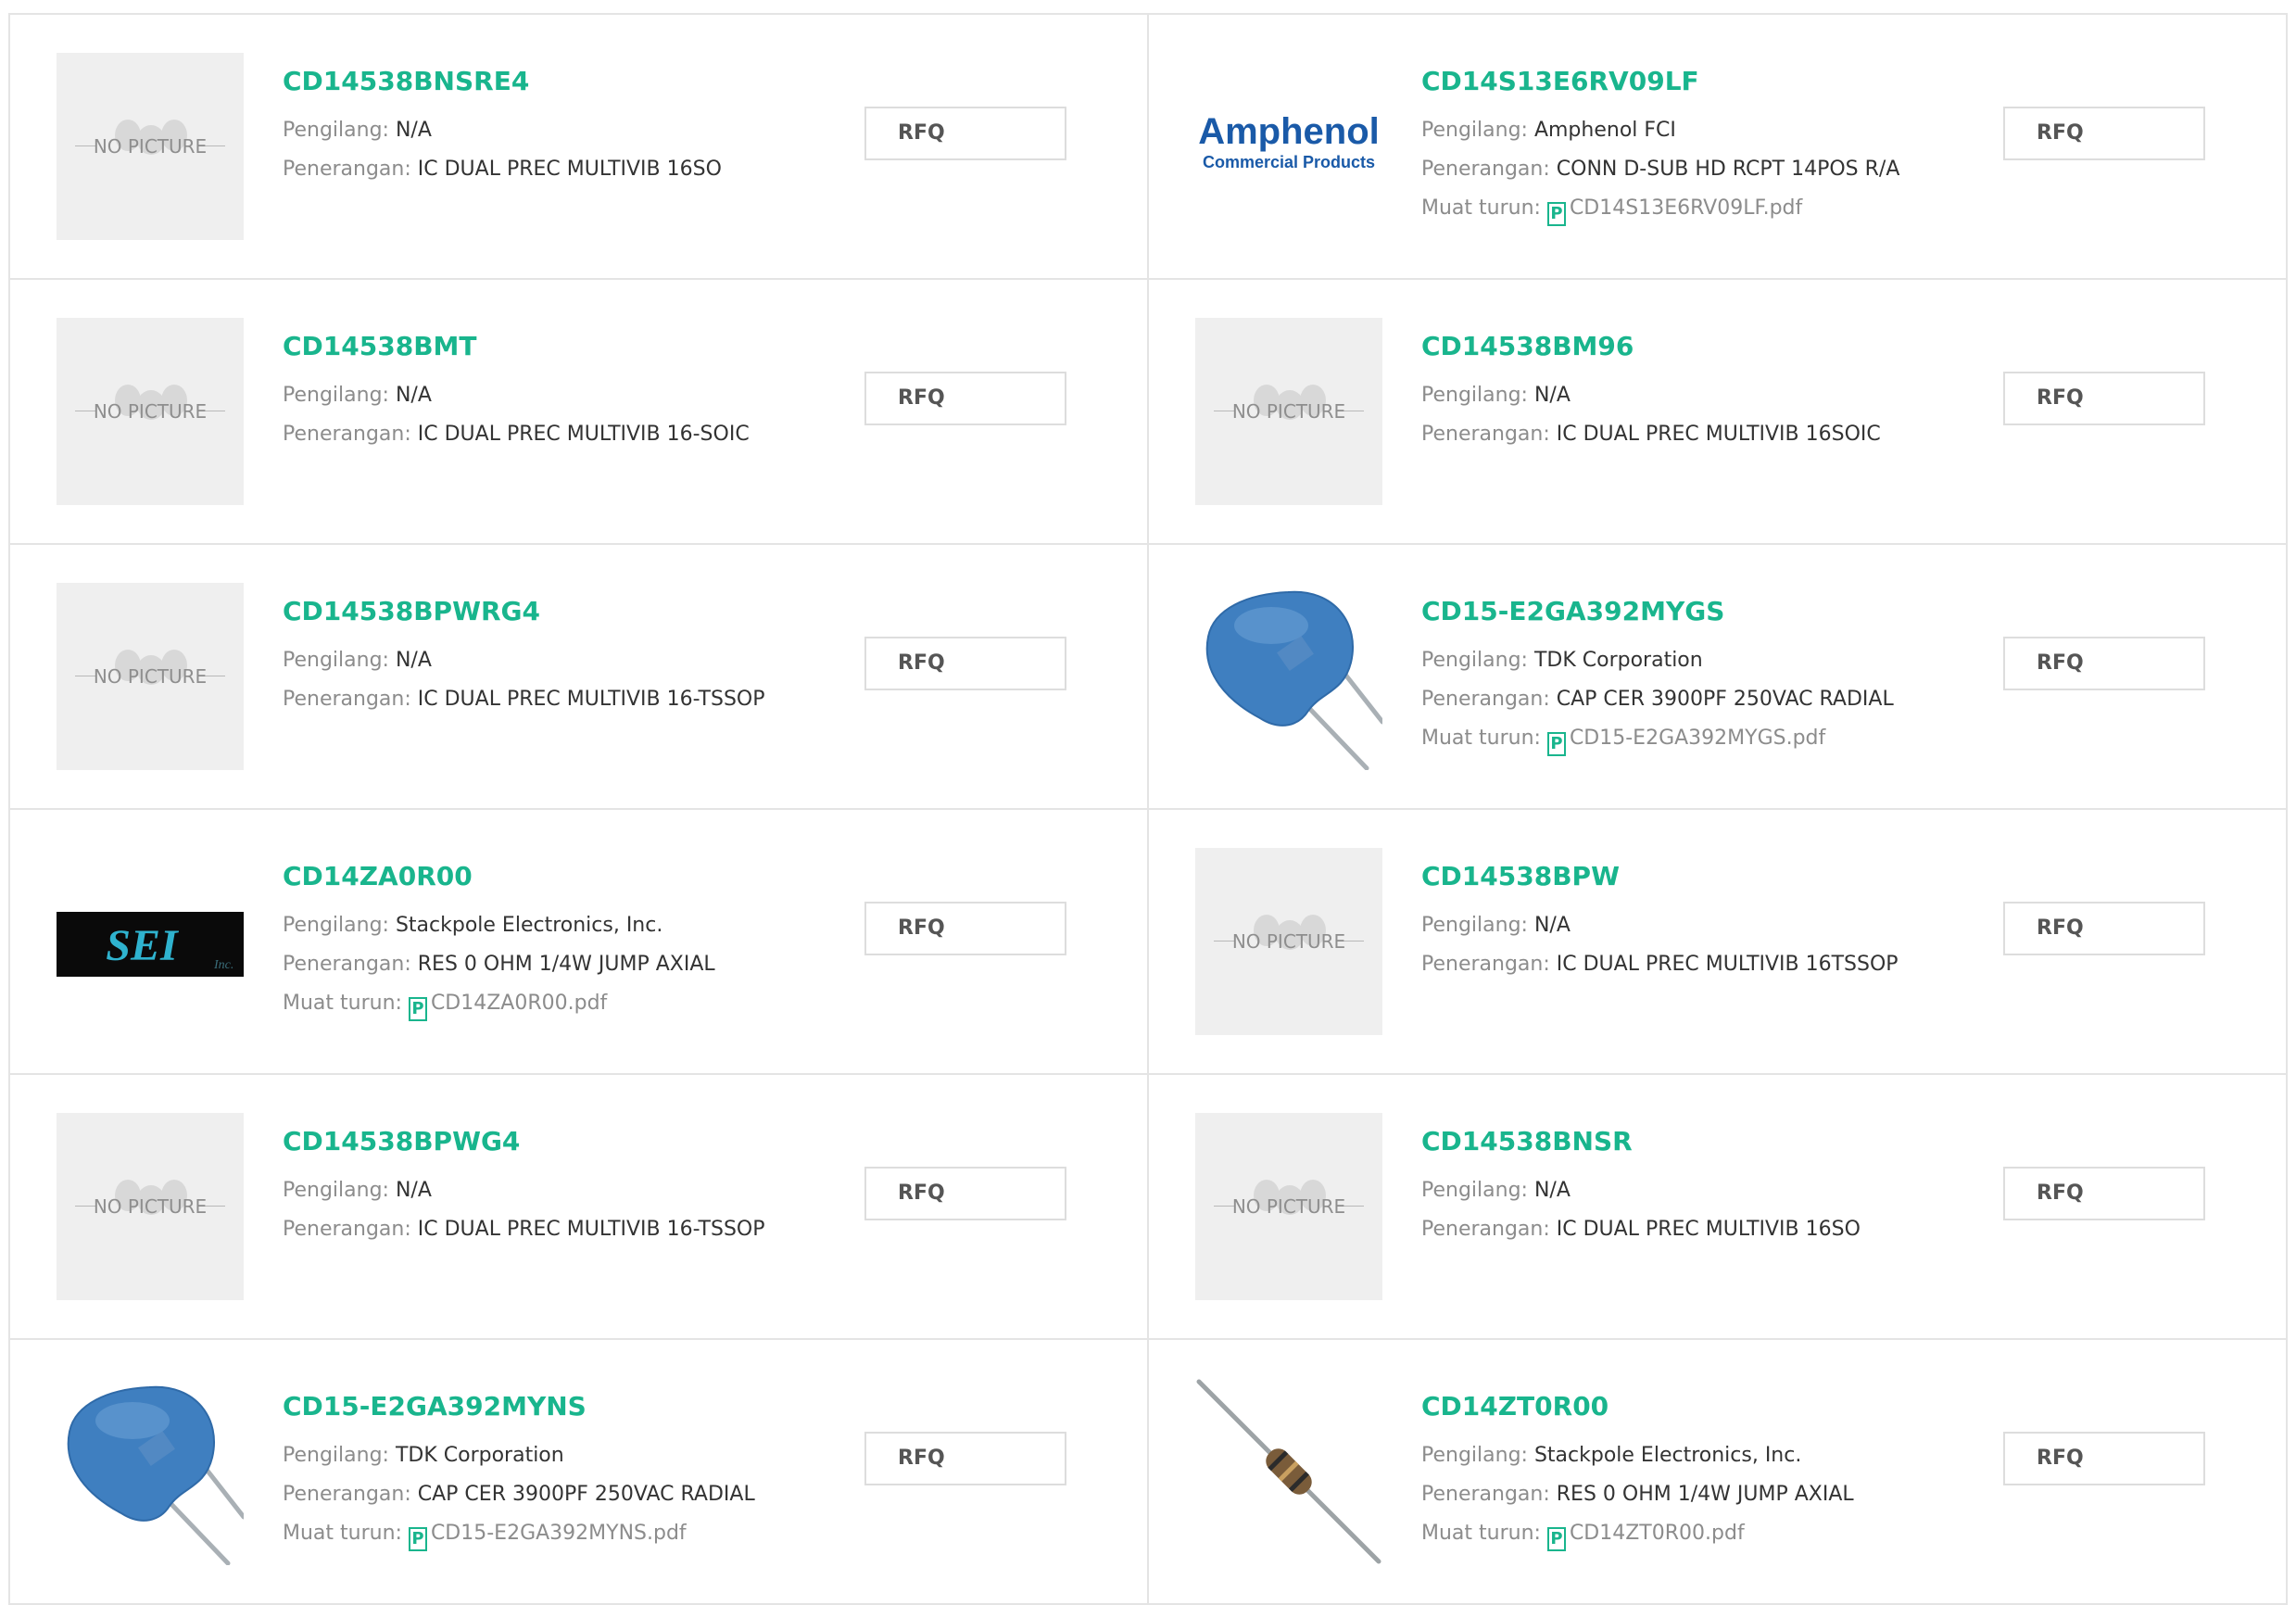 The height and width of the screenshot is (1605, 2296). What do you see at coordinates (406, 81) in the screenshot?
I see `part-number-link: CD14538BNSRE4` at bounding box center [406, 81].